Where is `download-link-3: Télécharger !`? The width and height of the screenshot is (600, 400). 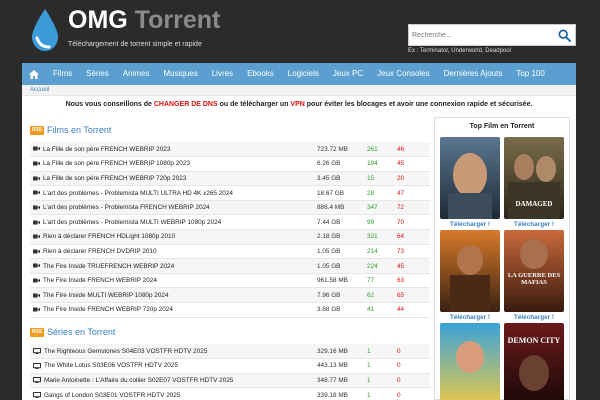 download-link-3: Télécharger ! is located at coordinates (470, 317).